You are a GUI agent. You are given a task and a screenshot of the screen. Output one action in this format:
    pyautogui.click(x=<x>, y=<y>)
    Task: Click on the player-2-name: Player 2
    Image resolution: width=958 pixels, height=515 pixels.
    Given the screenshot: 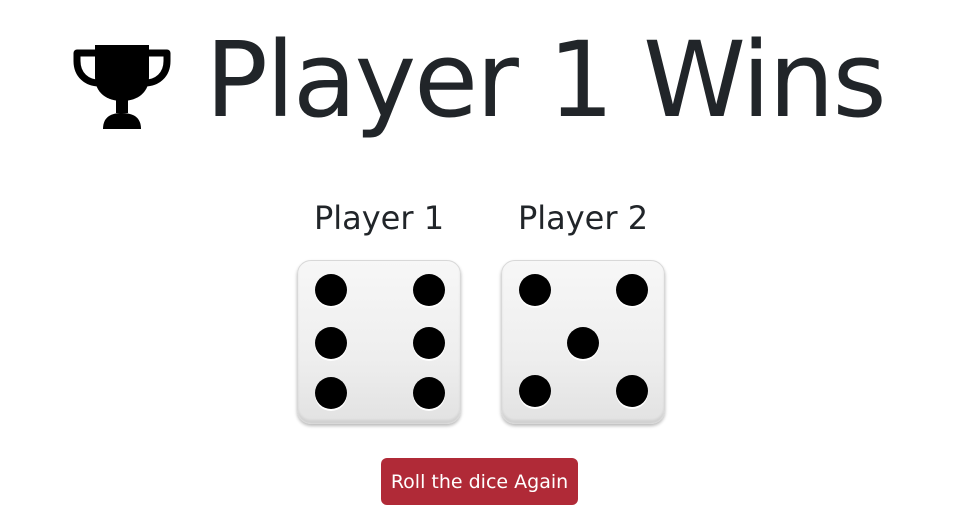 What is the action you would take?
    pyautogui.click(x=583, y=218)
    